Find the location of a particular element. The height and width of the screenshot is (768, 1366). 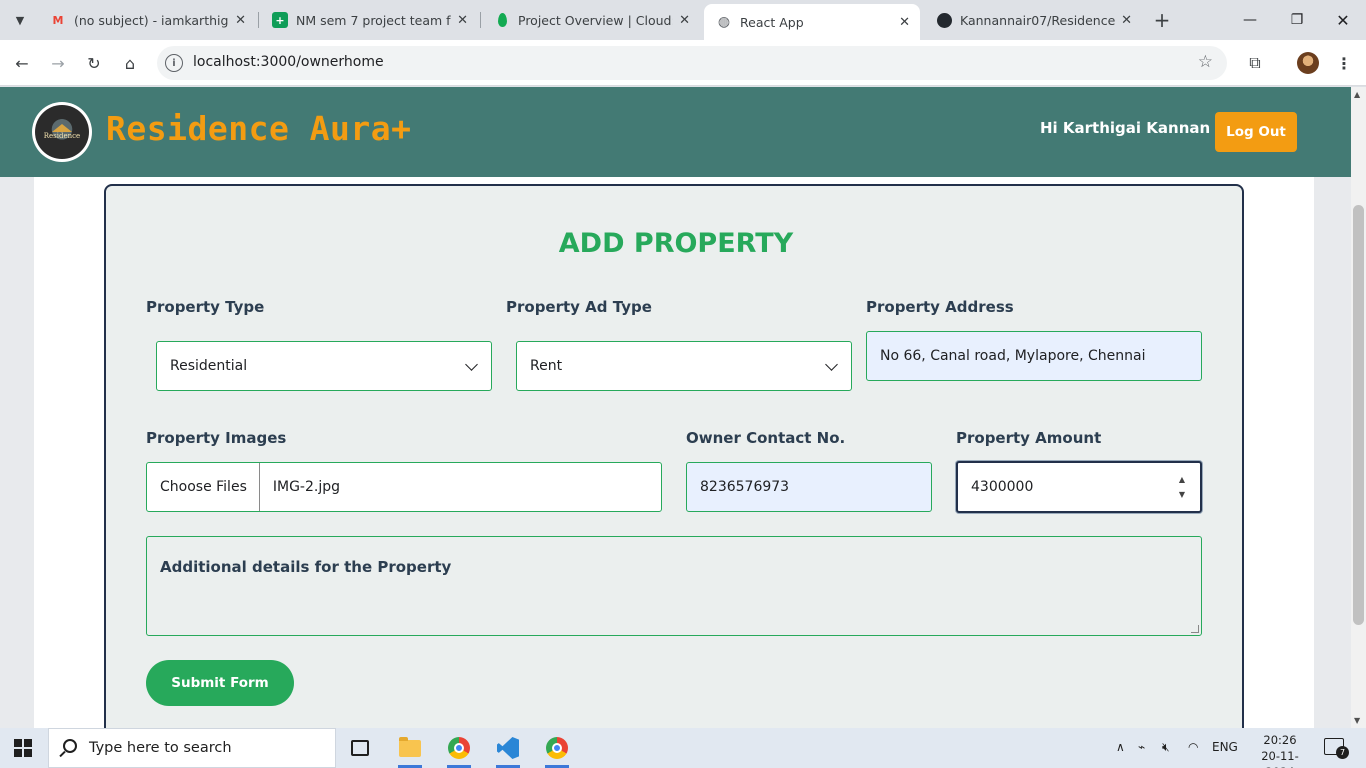

page-scrollbar: ▲ ▼ is located at coordinates (1358, 407).